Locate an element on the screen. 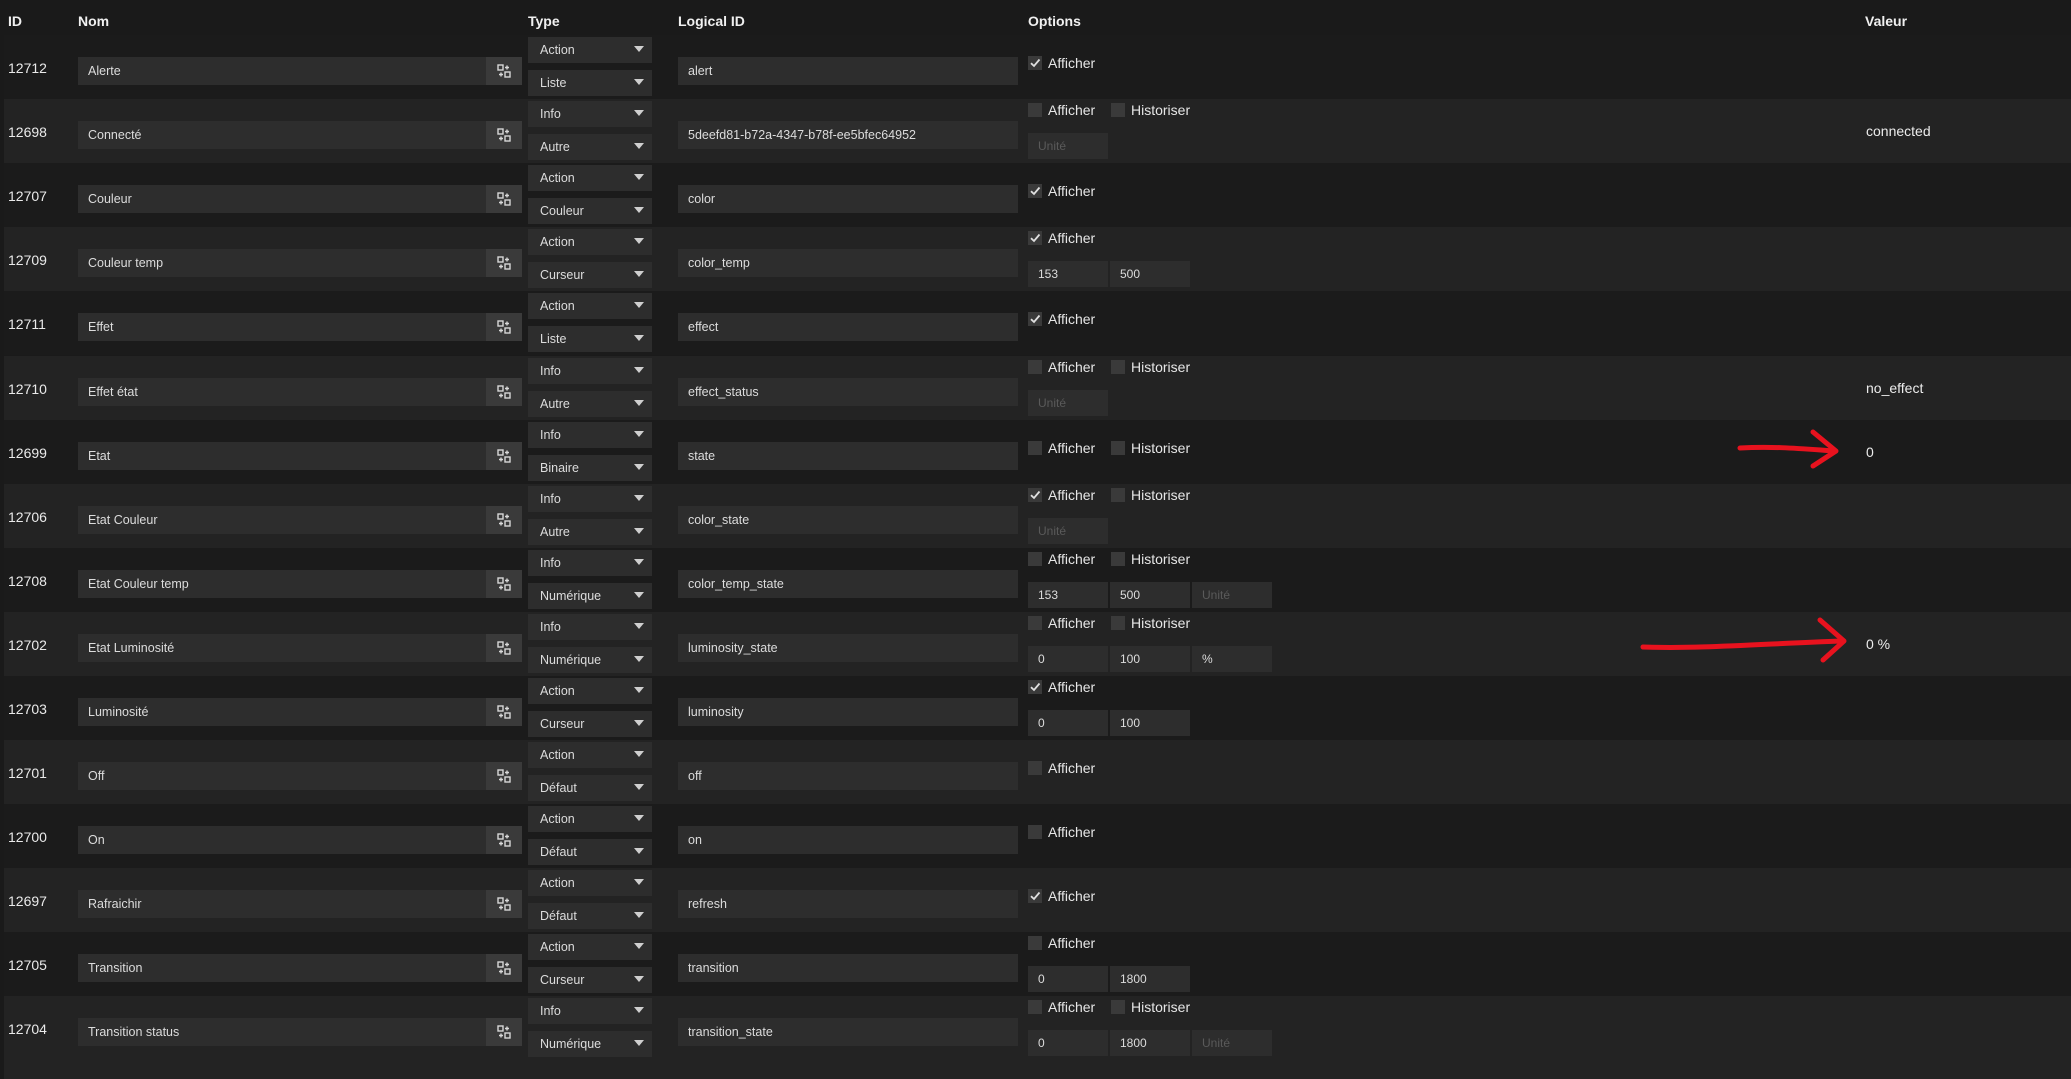  cmd-name-input: Transition is located at coordinates (282, 968).